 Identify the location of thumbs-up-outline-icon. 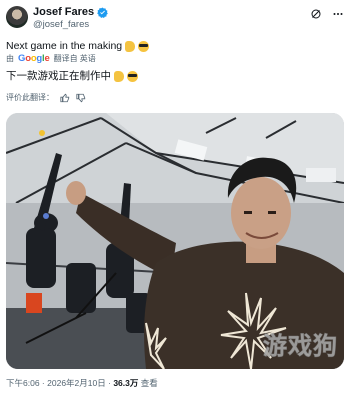
(65, 98).